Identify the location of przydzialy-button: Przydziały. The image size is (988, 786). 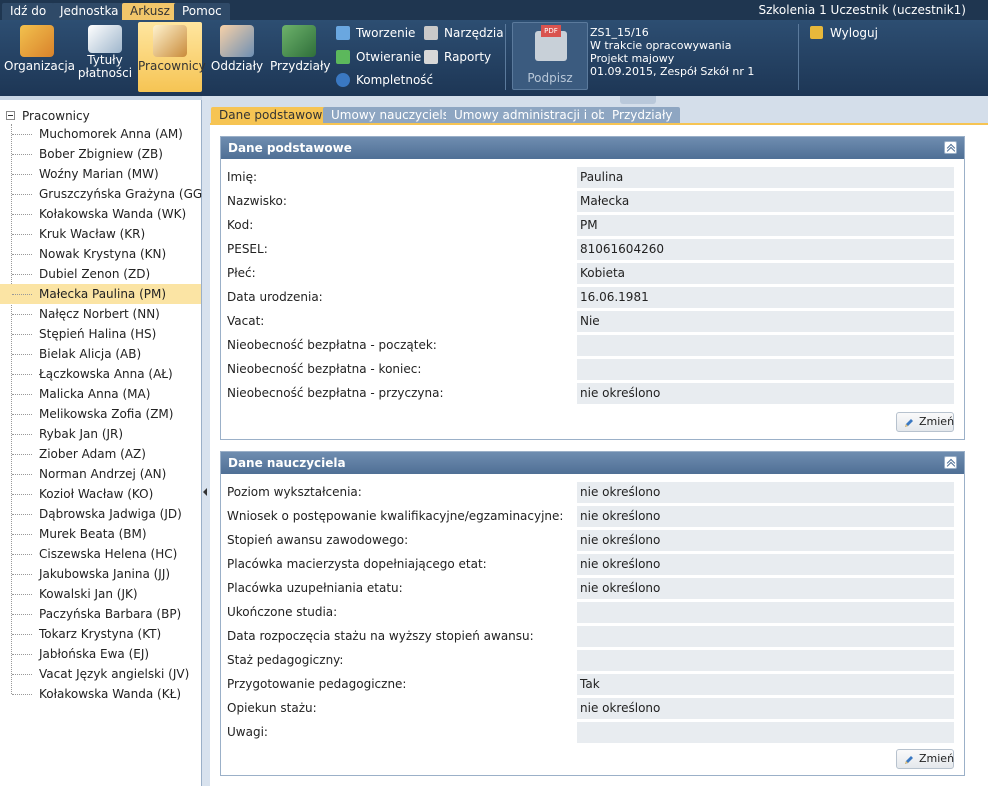
(300, 57).